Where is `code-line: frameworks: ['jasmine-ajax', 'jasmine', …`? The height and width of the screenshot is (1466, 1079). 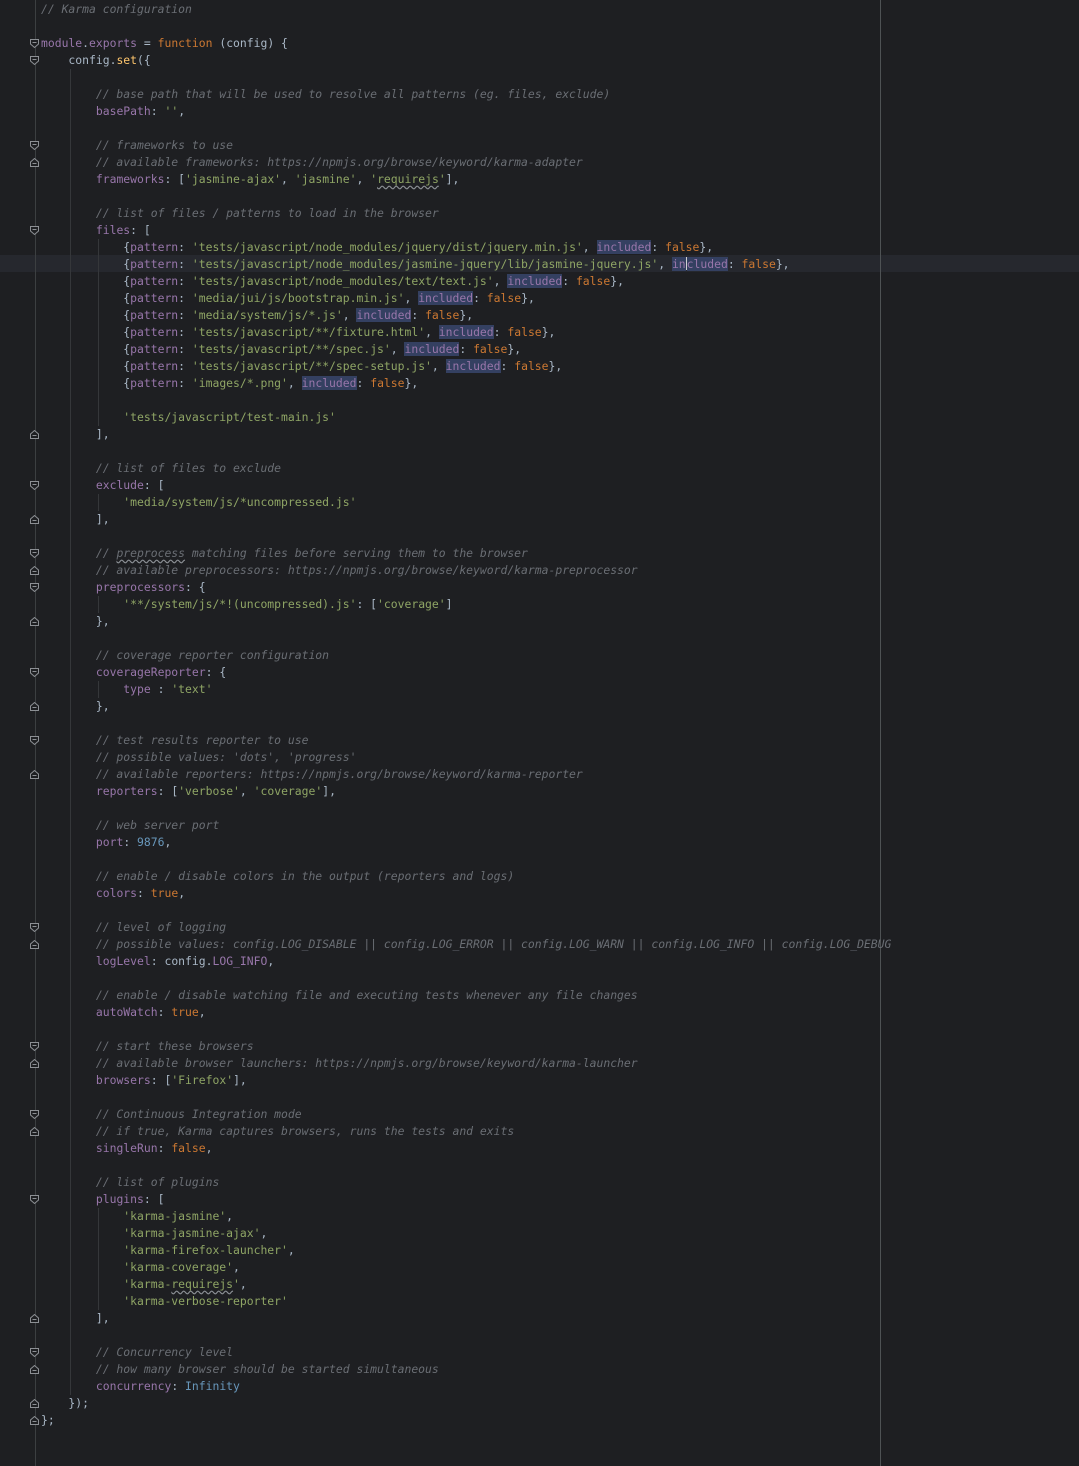 code-line: frameworks: ['jasmine-ajax', 'jasmine', … is located at coordinates (250, 179).